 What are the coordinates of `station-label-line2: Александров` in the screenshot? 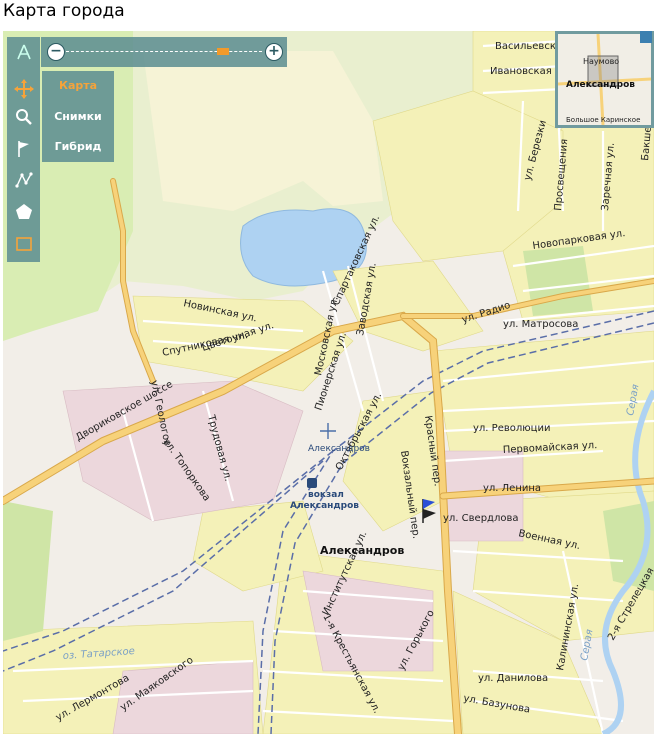 It's located at (324, 506).